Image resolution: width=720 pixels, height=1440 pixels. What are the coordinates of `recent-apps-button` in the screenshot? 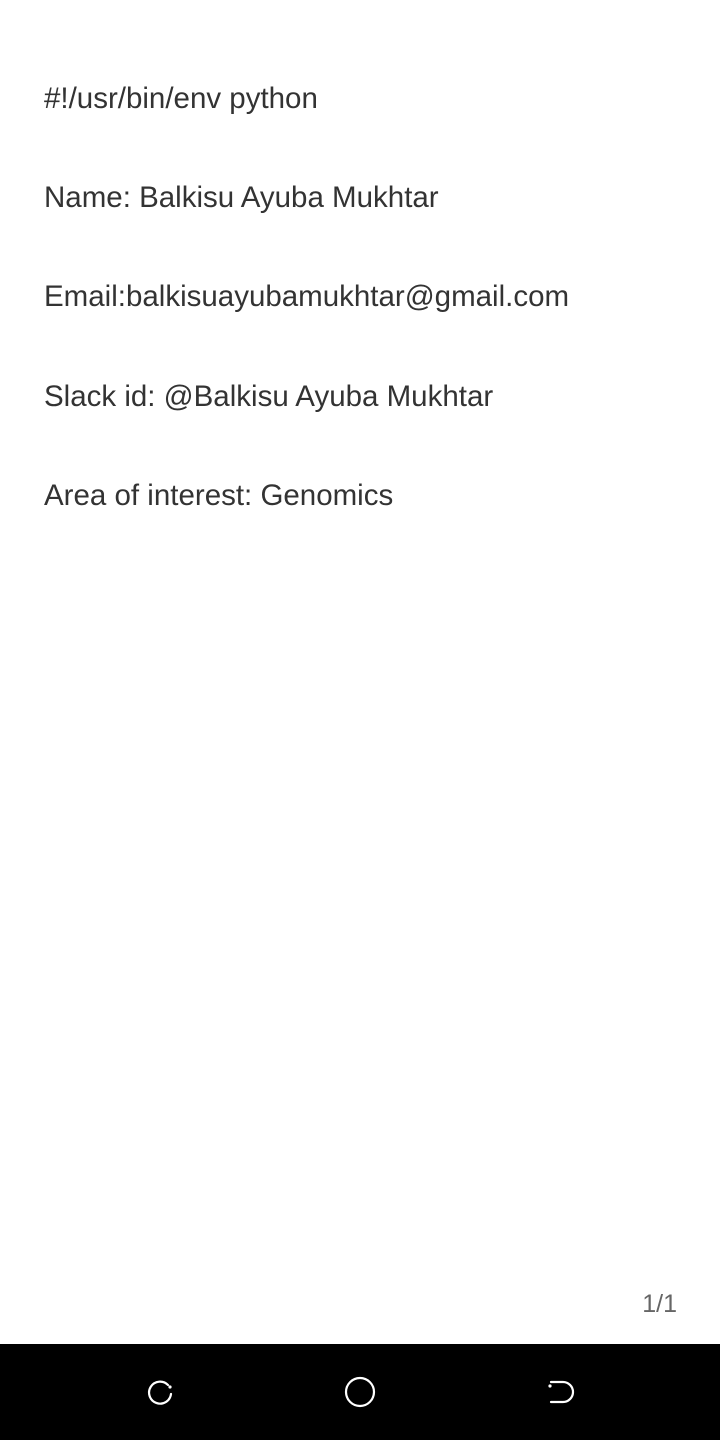 It's located at (160, 1392).